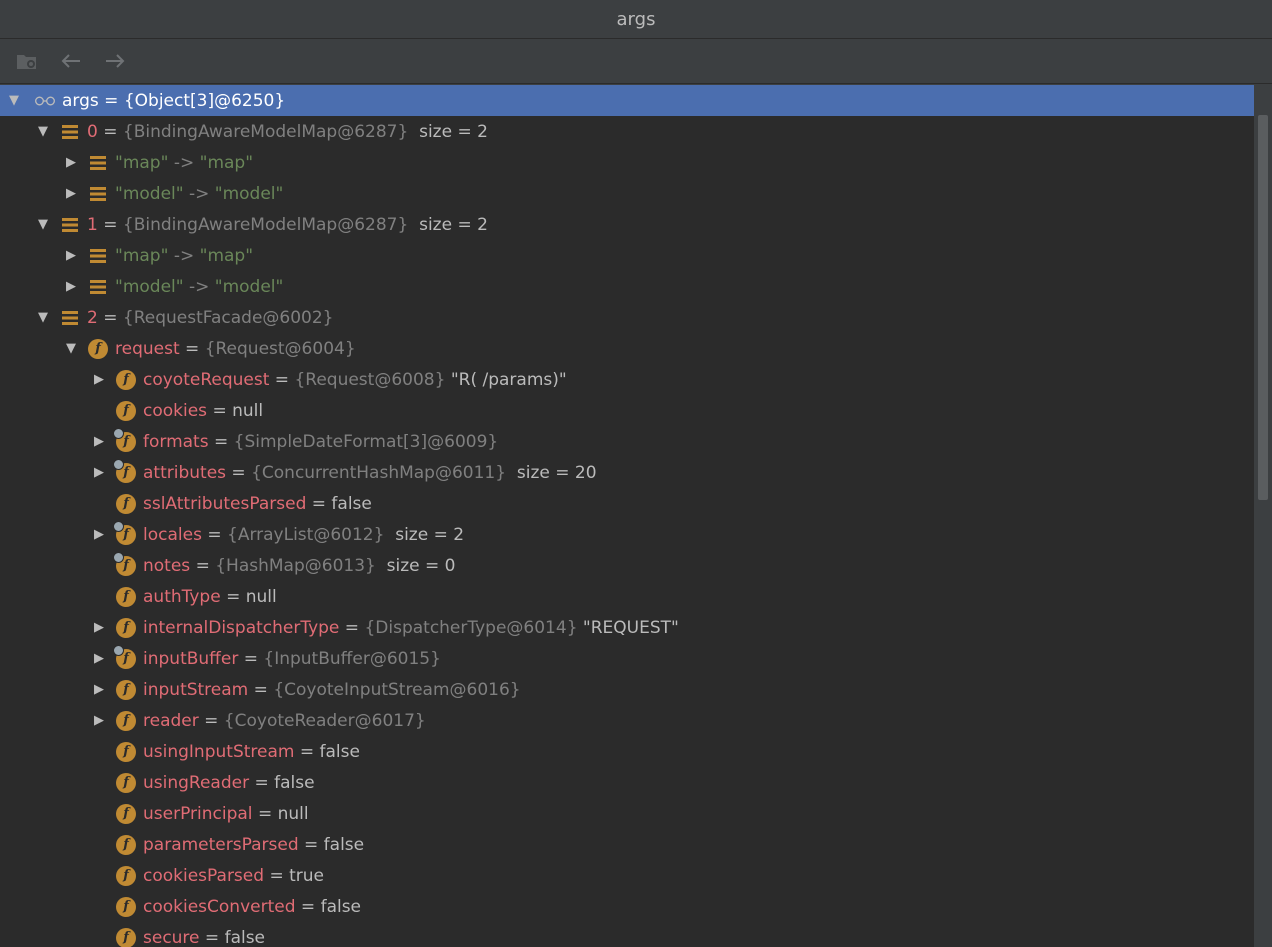 This screenshot has height=947, width=1272. Describe the element at coordinates (293, 813) in the screenshot. I see `var-value: null` at that location.